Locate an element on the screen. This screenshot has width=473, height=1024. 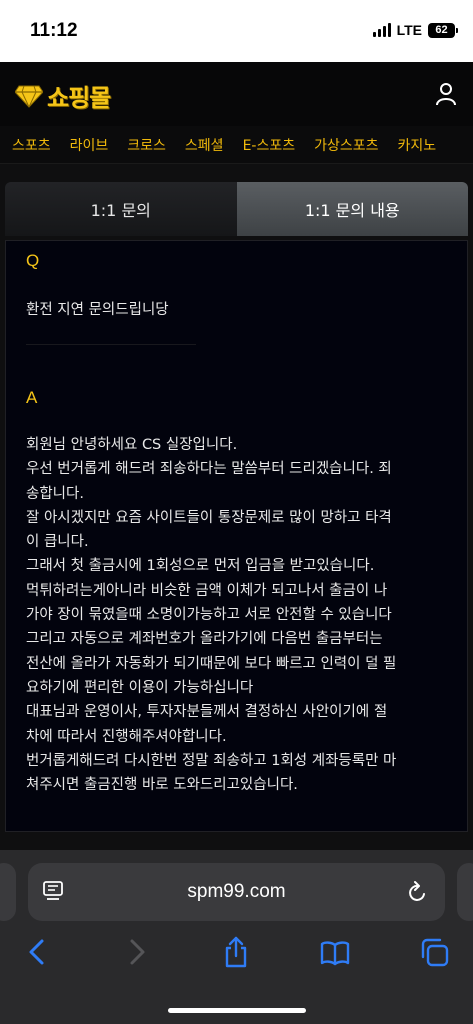
back-icon is located at coordinates (37, 952).